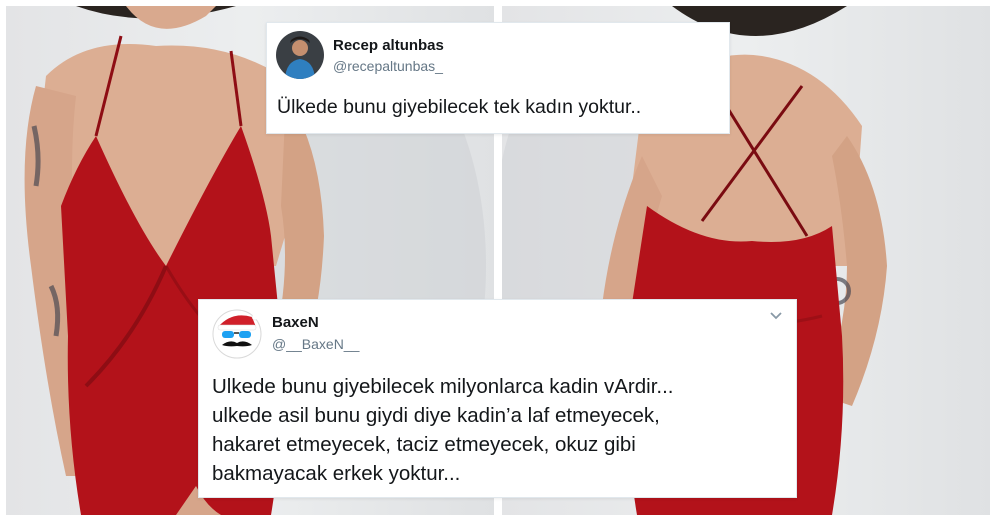  I want to click on santa-hat-mustache-sunglasses-icon, so click(237, 334).